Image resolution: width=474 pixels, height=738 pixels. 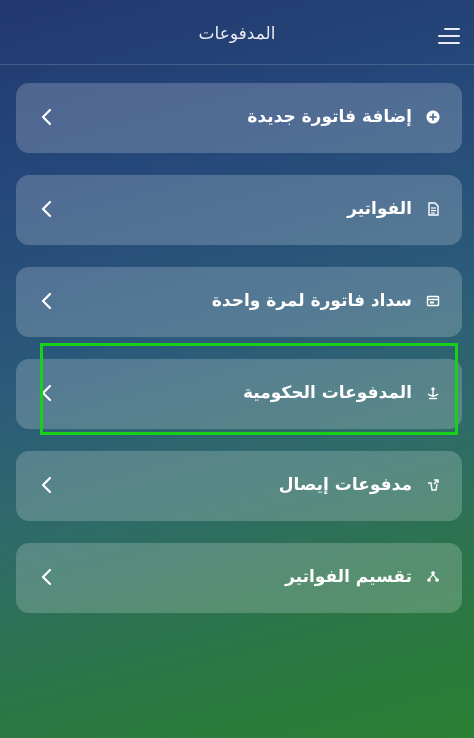 What do you see at coordinates (348, 577) in the screenshot?
I see `menu-item-label: تقسيم الفواتير` at bounding box center [348, 577].